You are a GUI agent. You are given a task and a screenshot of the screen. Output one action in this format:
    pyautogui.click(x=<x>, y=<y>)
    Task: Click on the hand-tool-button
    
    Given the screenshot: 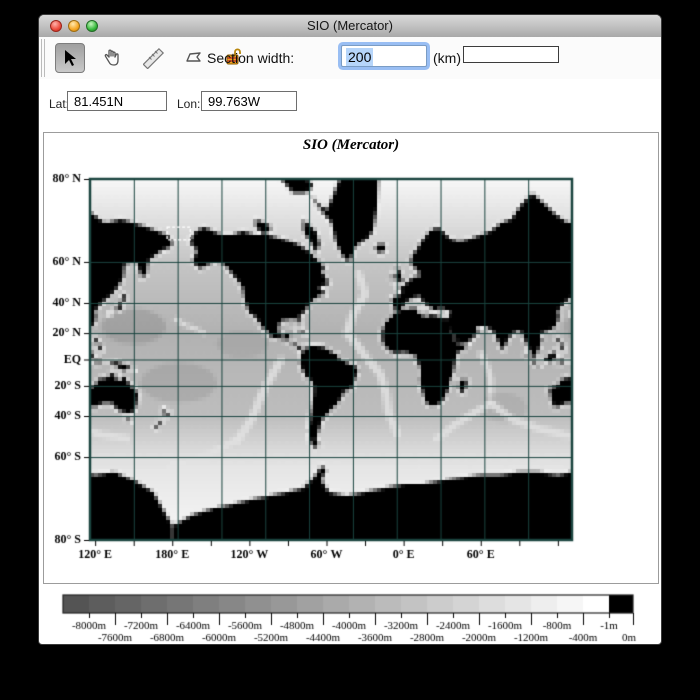 What is the action you would take?
    pyautogui.click(x=112, y=58)
    